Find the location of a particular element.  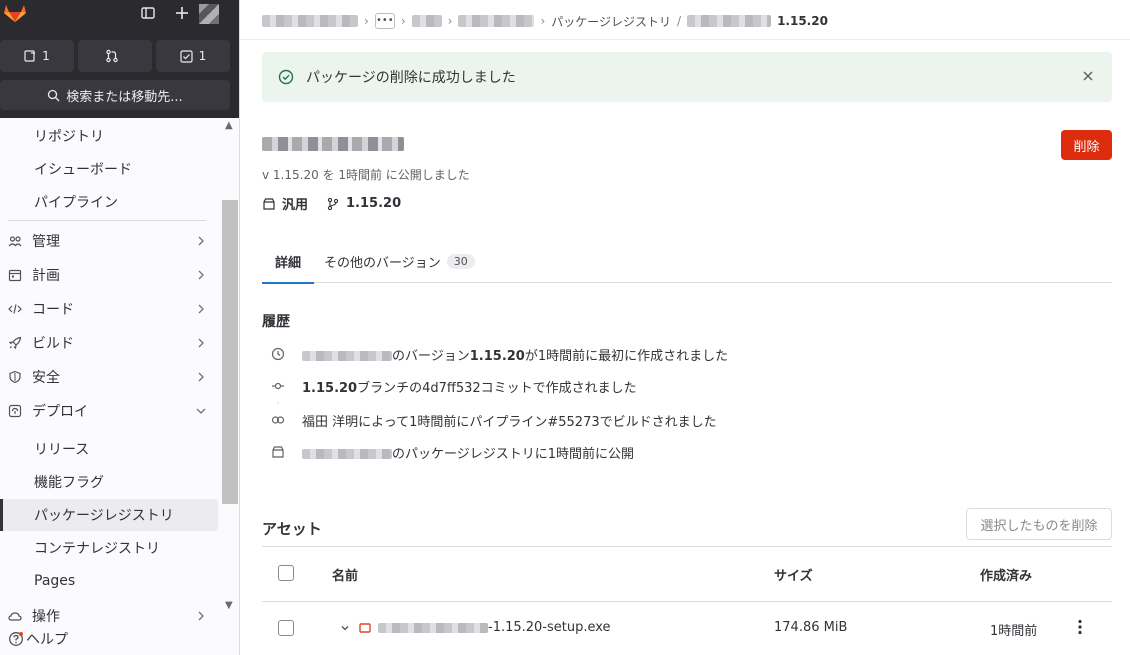

chevron-down-icon is located at coordinates (345, 628).